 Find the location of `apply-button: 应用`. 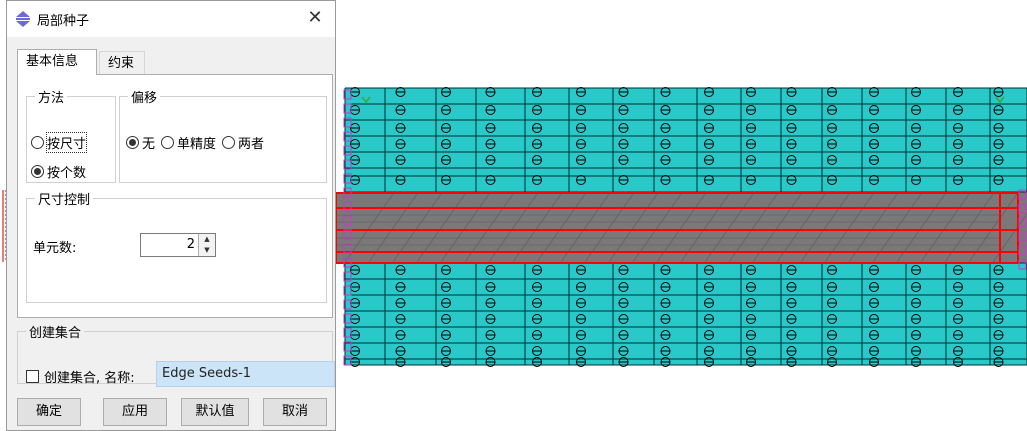

apply-button: 应用 is located at coordinates (135, 412).